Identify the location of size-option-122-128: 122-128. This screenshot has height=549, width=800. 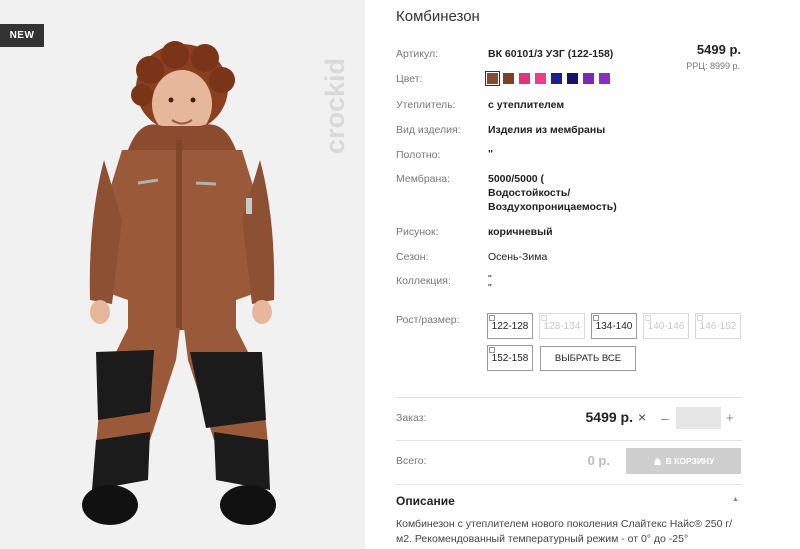
(510, 326).